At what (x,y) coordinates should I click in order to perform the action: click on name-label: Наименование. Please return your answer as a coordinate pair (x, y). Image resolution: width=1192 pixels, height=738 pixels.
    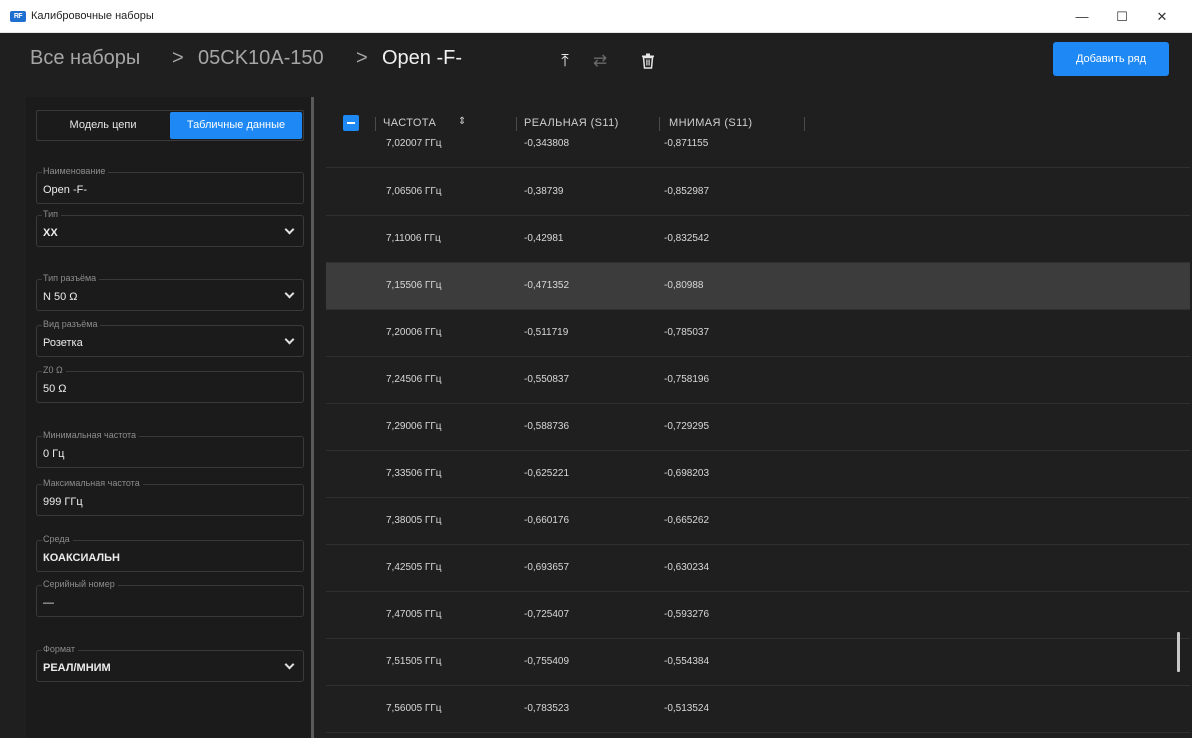
    Looking at the image, I should click on (75, 171).